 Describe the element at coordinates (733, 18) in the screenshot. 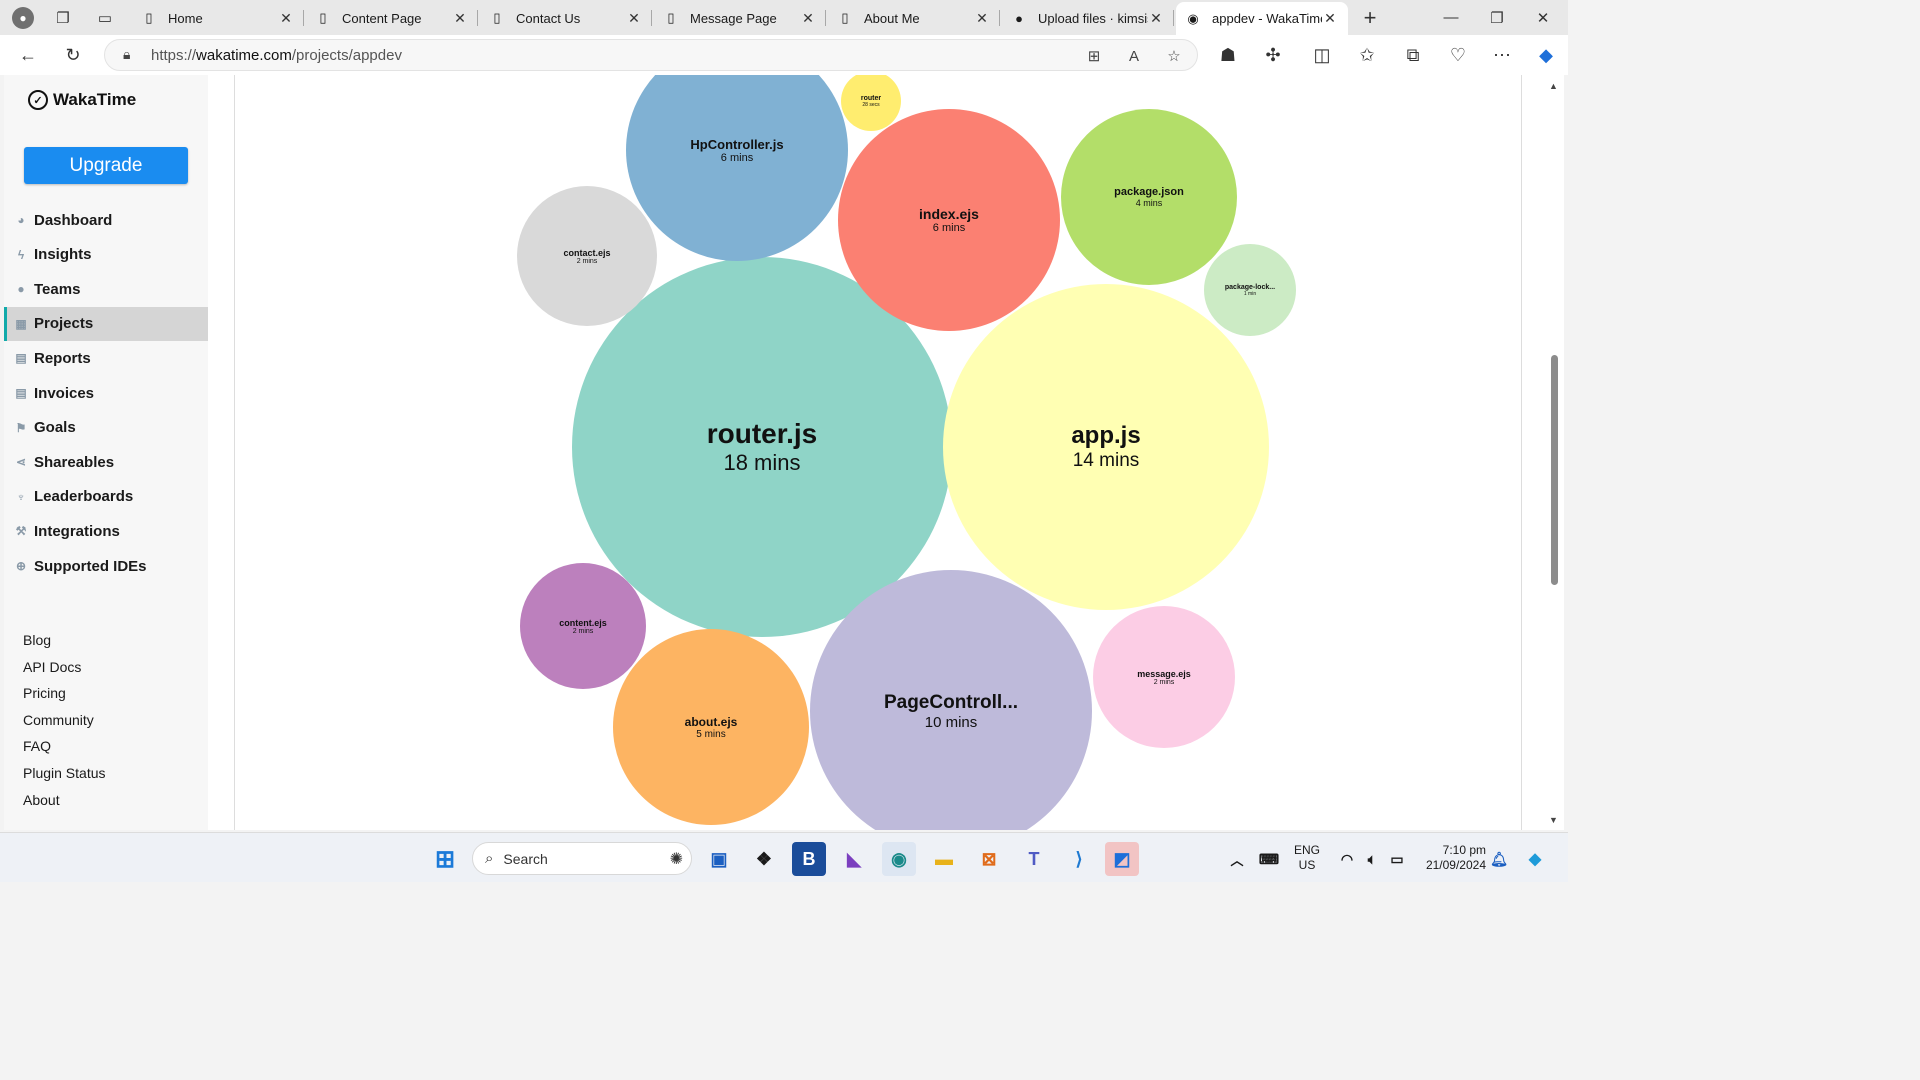

I see `tab-title: Message Page` at that location.